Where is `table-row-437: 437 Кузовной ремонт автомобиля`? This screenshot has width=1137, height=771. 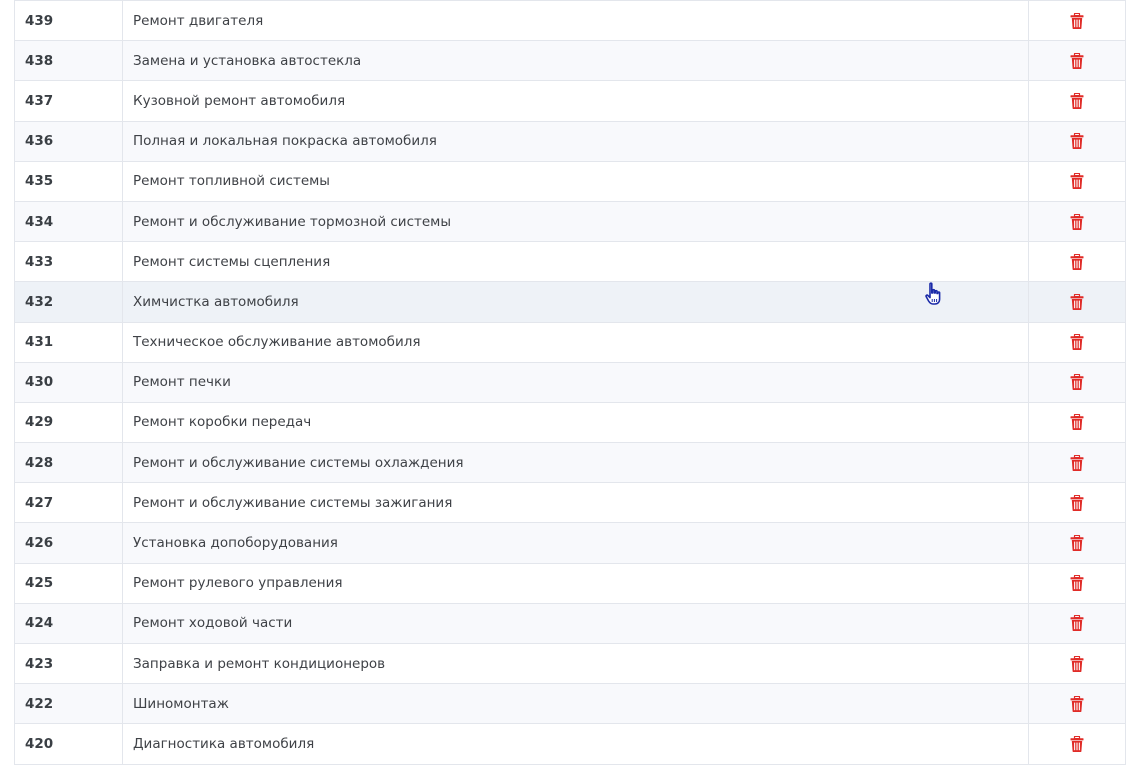
table-row-437: 437 Кузовной ремонт автомобиля is located at coordinates (570, 101).